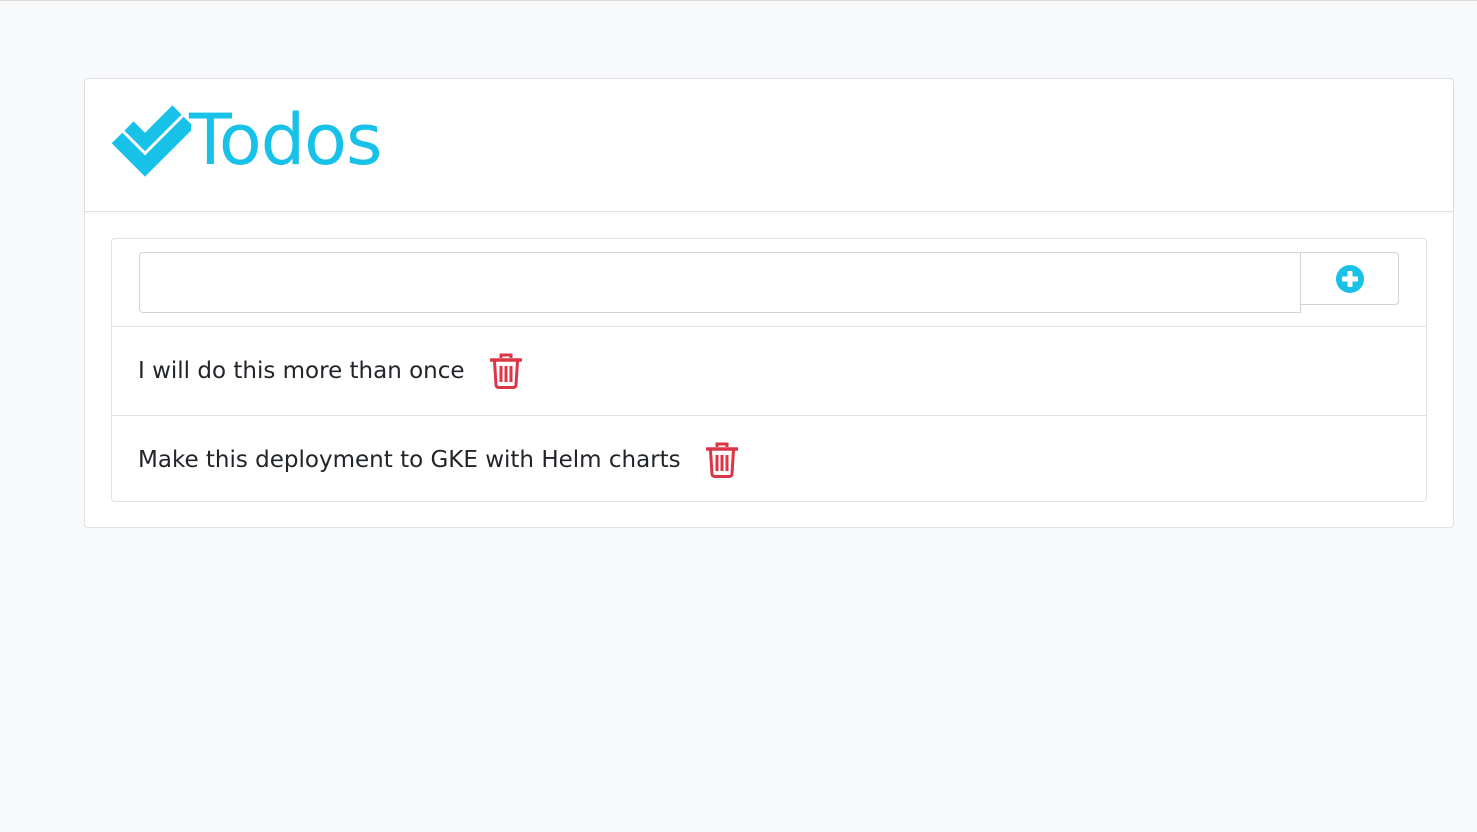 This screenshot has height=832, width=1477. What do you see at coordinates (151, 141) in the screenshot?
I see `double-check-icon` at bounding box center [151, 141].